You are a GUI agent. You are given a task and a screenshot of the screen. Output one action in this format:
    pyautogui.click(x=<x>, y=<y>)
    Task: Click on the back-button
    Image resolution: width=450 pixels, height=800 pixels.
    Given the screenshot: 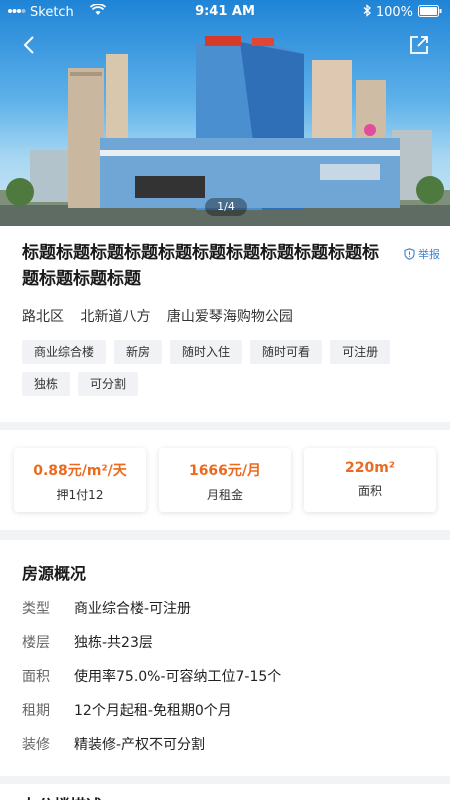 What is the action you would take?
    pyautogui.click(x=29, y=45)
    